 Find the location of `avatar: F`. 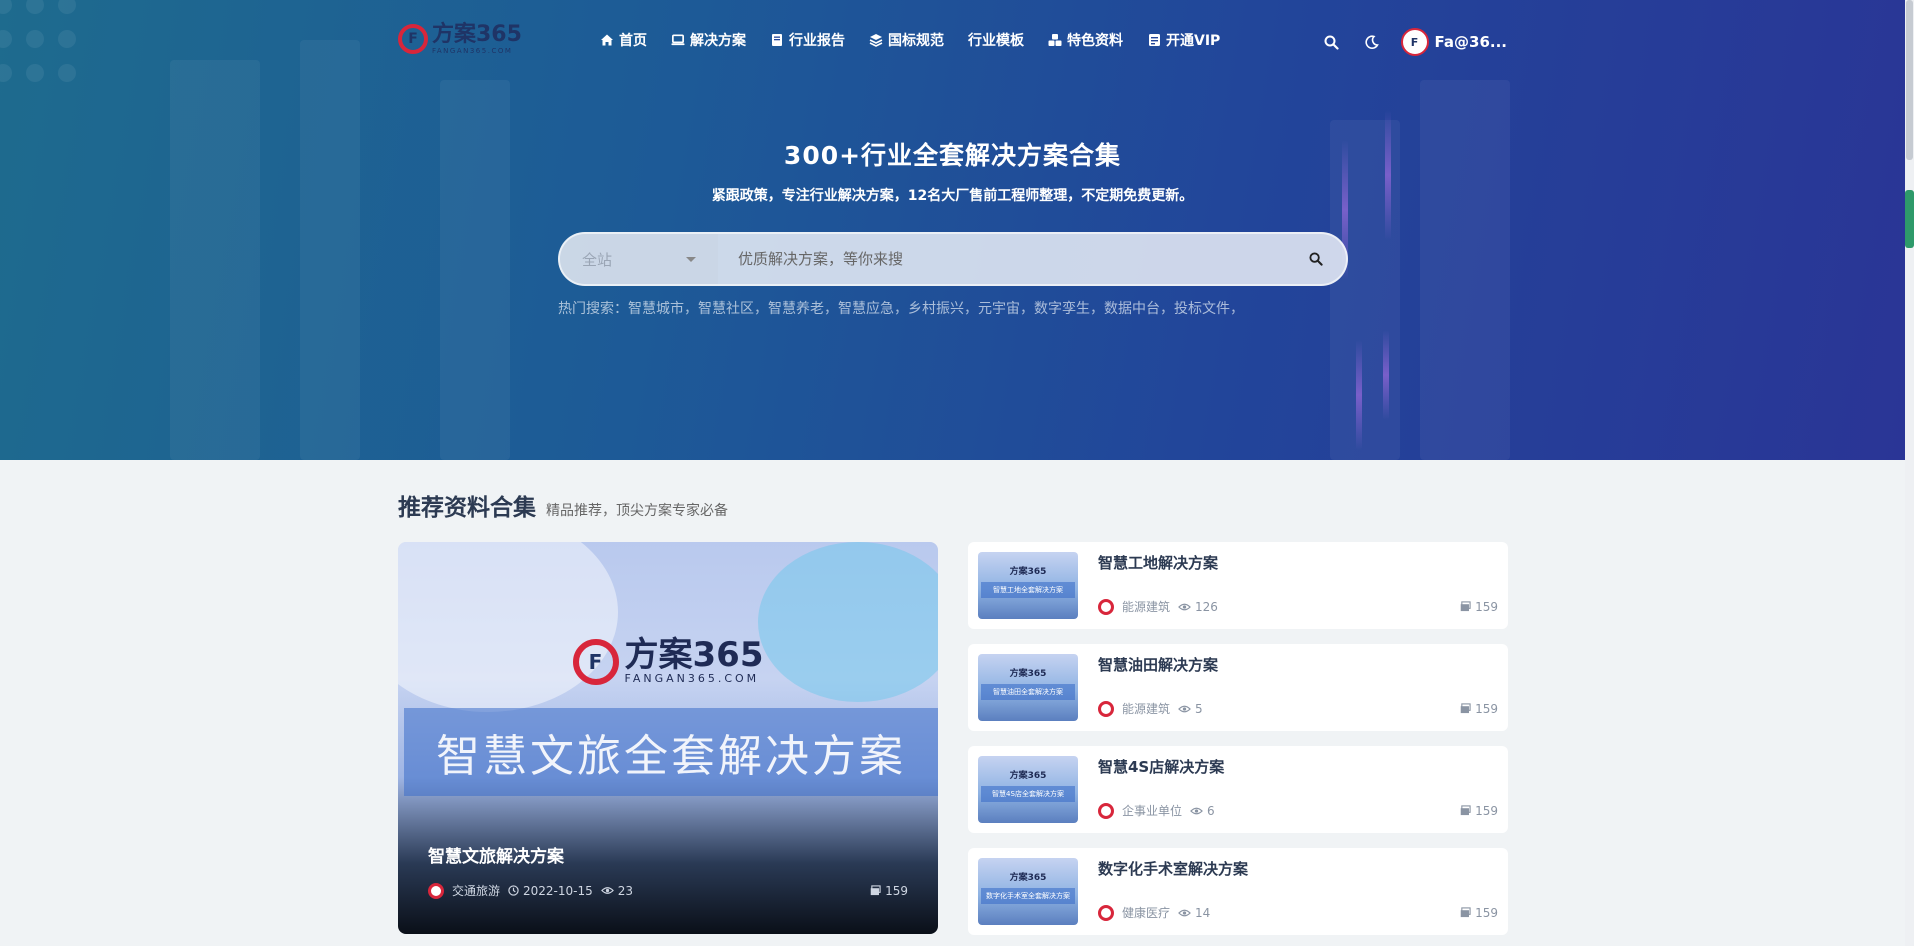

avatar: F is located at coordinates (1414, 42).